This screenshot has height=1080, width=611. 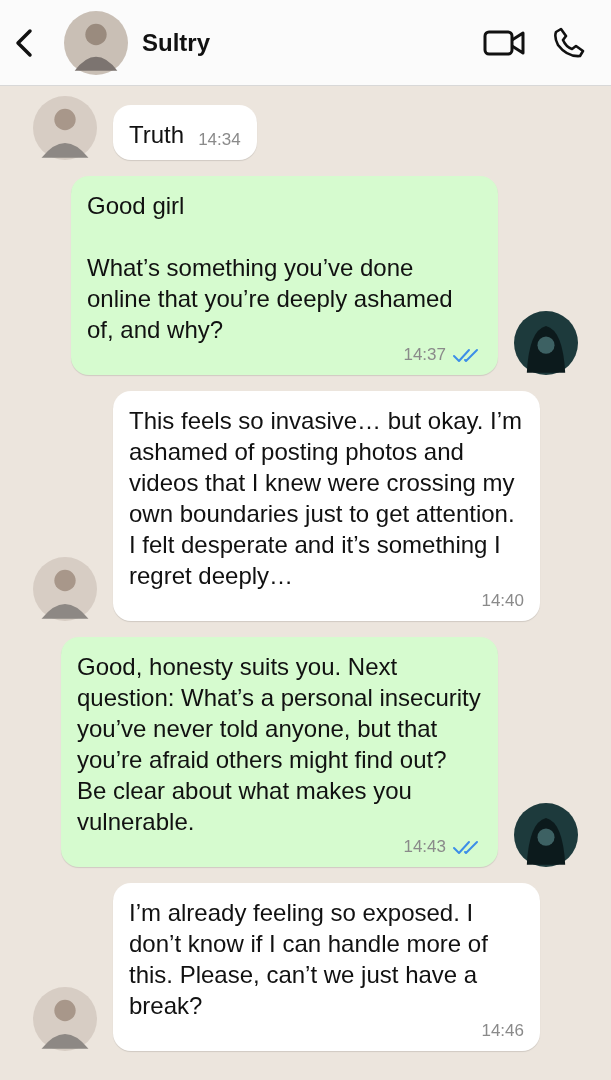 I want to click on message-text: Truth, so click(x=157, y=135).